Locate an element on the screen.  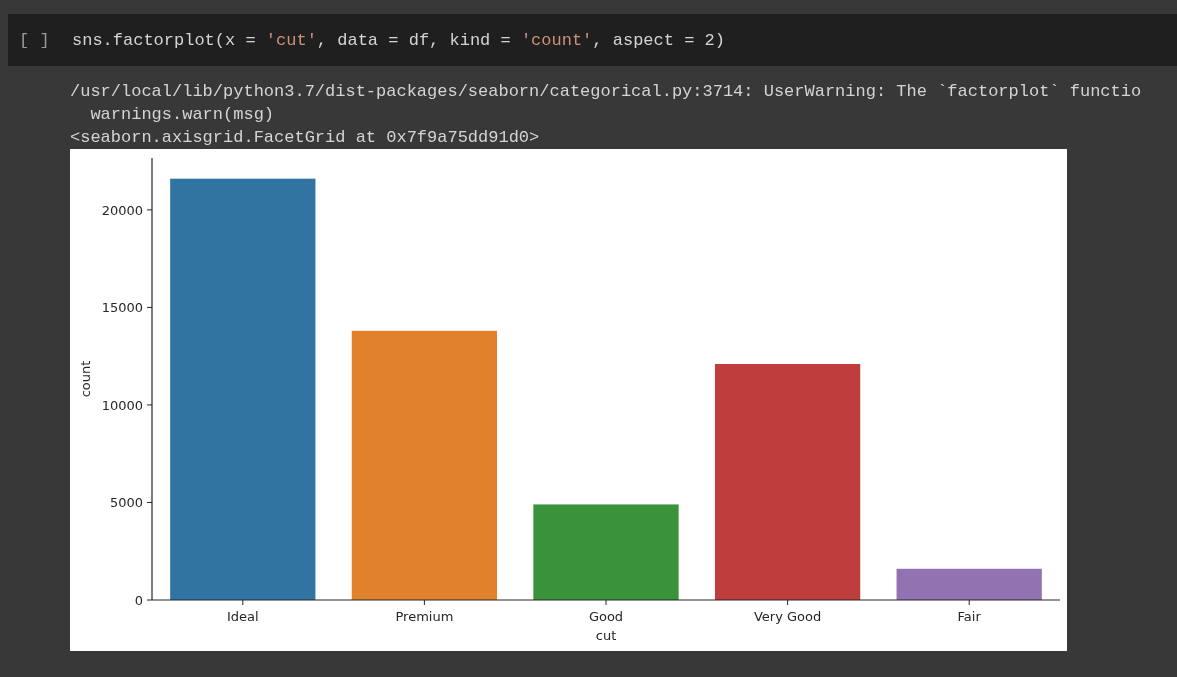
code-line: sns.factorplot(x = 'cut', data = df, kind = 'count', aspect = 2) is located at coordinates (398, 40).